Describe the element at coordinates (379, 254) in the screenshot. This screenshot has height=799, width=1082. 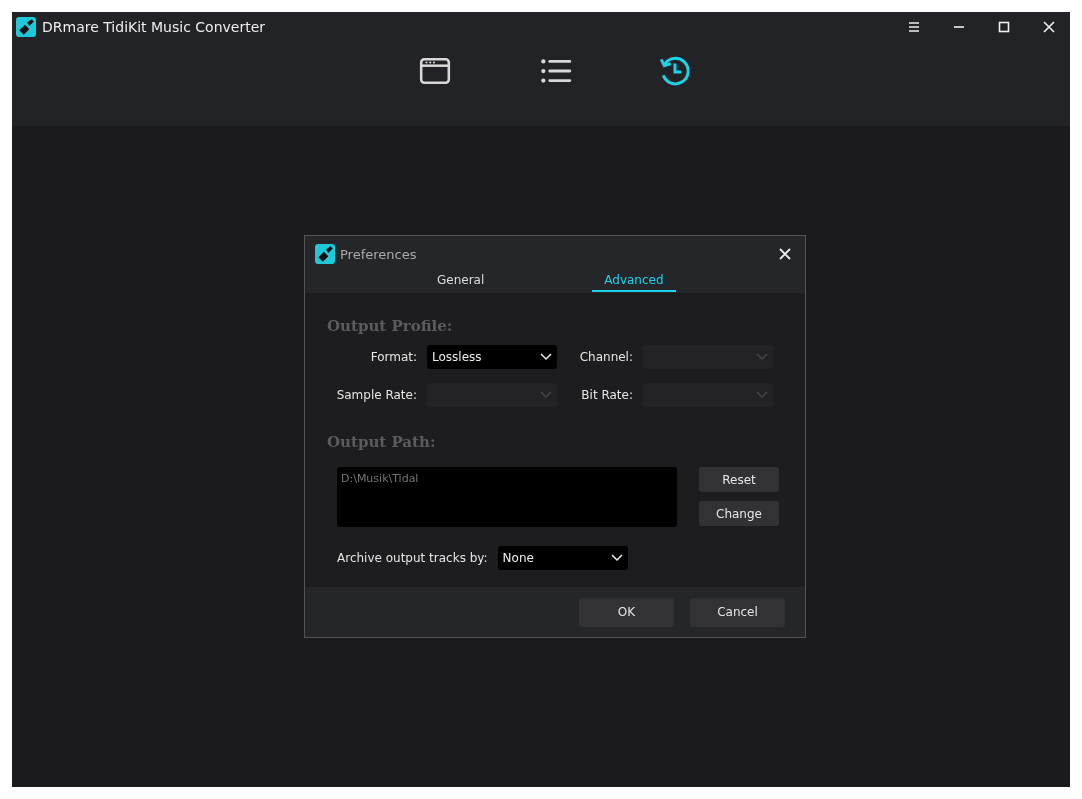
I see `dialog-title: Preferences` at that location.